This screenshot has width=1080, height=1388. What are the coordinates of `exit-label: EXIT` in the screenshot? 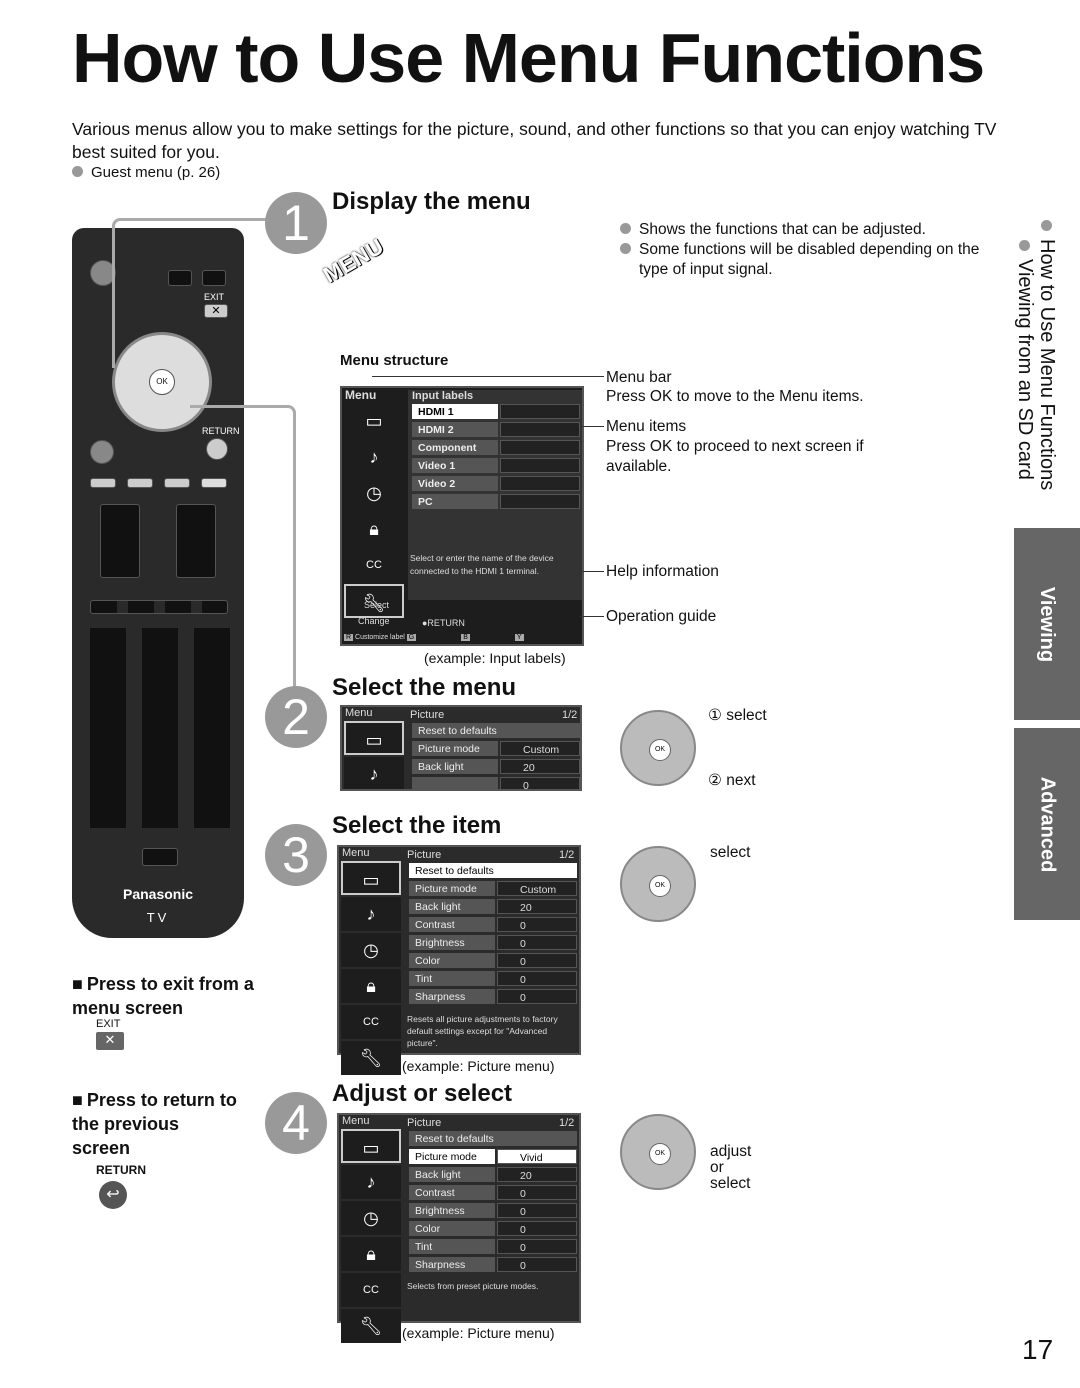 It's located at (108, 1024).